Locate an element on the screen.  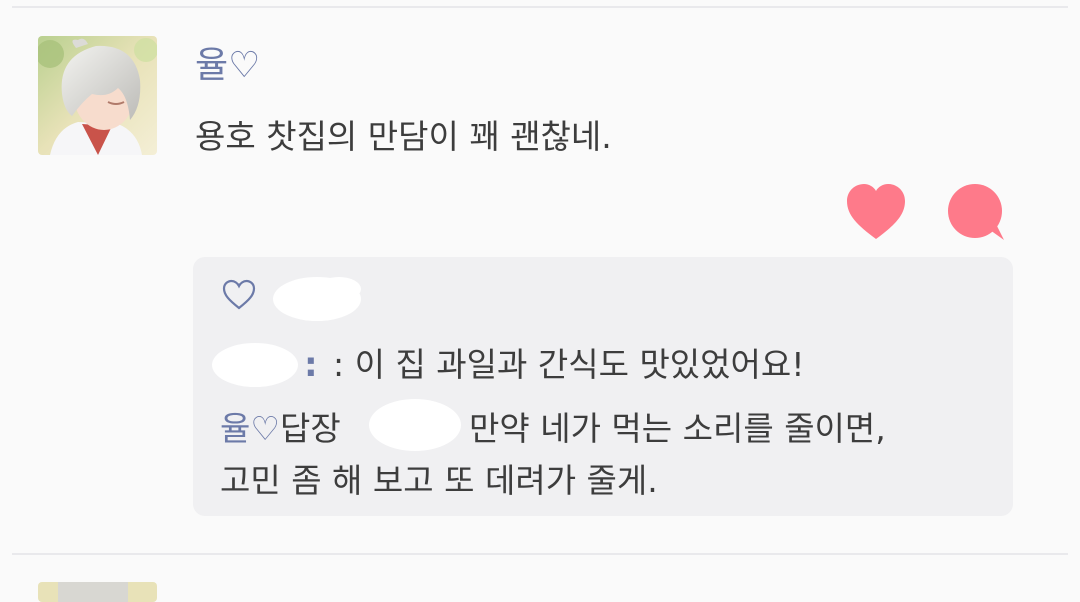
reply-line-1: 율♡답장 is located at coordinates (280, 429).